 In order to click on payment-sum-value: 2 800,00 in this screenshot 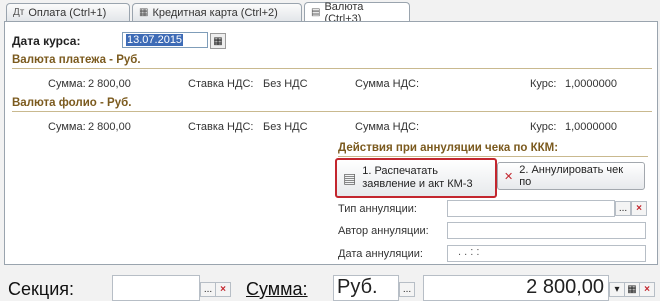, I will do `click(109, 84)`.